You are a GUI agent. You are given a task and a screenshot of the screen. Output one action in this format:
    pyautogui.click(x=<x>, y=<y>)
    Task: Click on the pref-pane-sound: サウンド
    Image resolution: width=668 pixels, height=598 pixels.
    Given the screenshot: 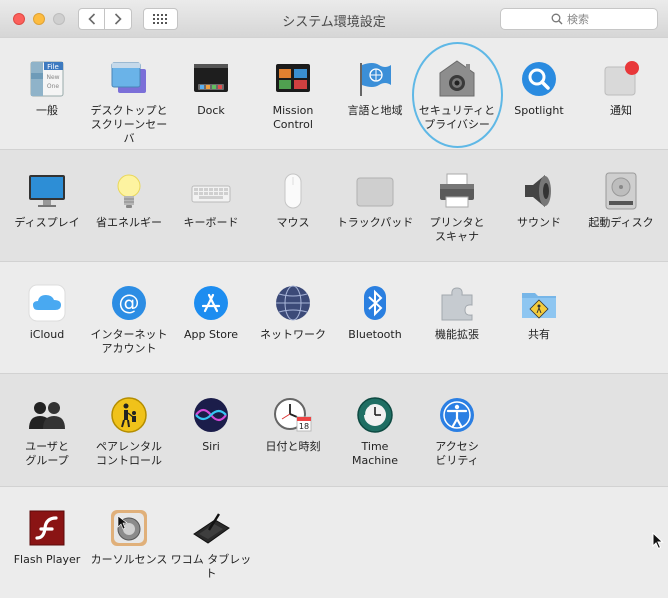 What is the action you would take?
    pyautogui.click(x=539, y=200)
    